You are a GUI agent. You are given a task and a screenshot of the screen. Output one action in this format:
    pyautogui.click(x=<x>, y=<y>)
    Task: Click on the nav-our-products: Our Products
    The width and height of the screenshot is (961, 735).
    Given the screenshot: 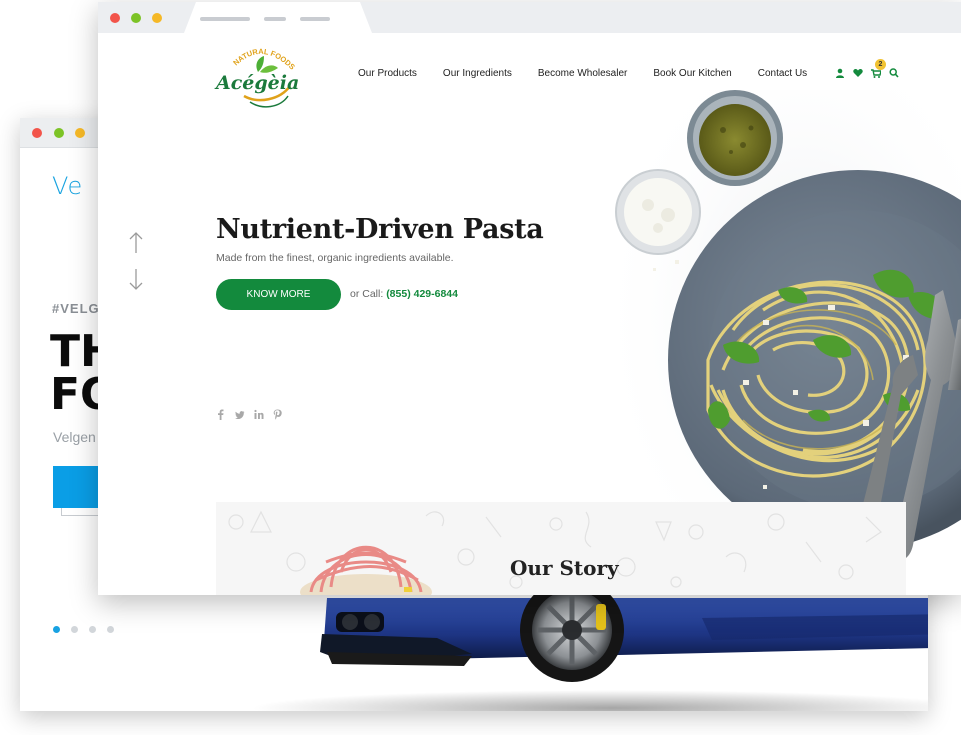 What is the action you would take?
    pyautogui.click(x=387, y=73)
    